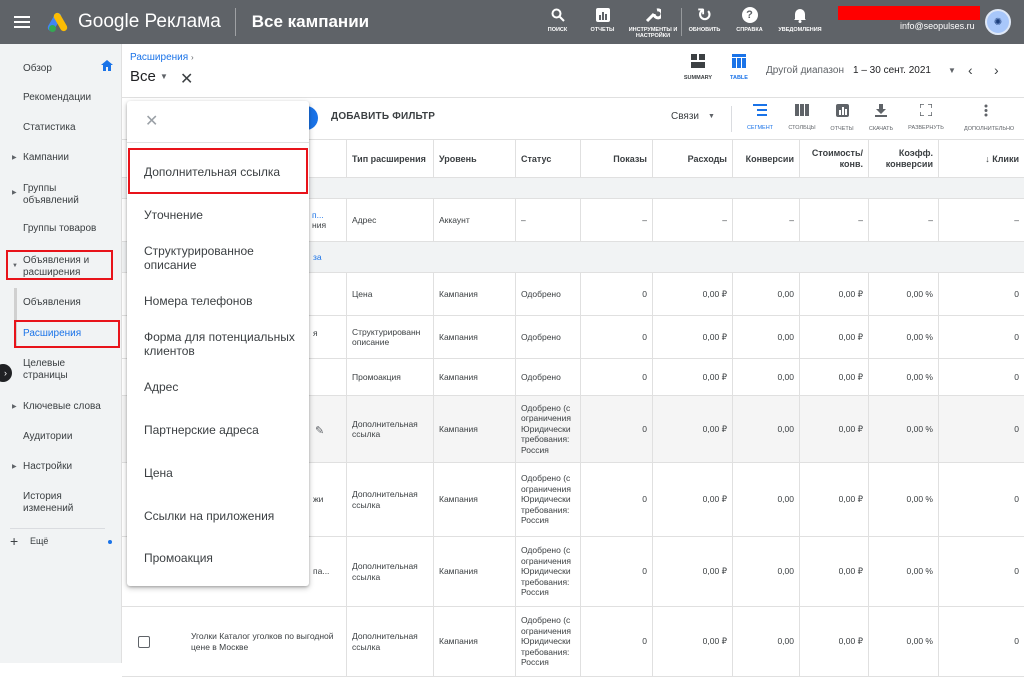 This screenshot has height=677, width=1024. Describe the element at coordinates (892, 70) in the screenshot. I see `date-range-value: 1 – 30 сент. 2021` at that location.